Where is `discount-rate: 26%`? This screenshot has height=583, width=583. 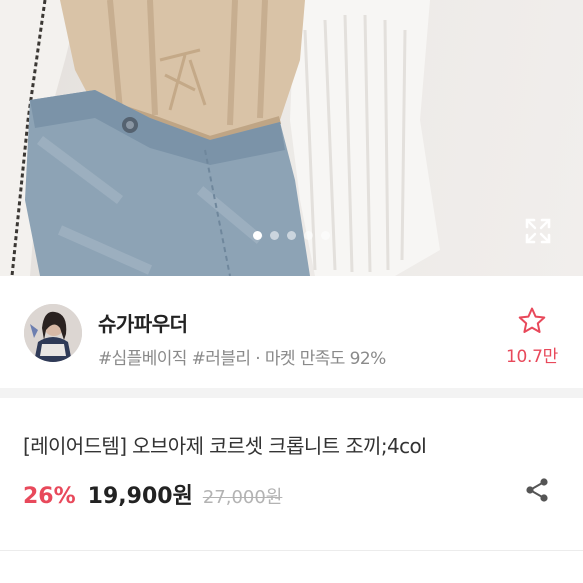
discount-rate: 26% is located at coordinates (49, 496).